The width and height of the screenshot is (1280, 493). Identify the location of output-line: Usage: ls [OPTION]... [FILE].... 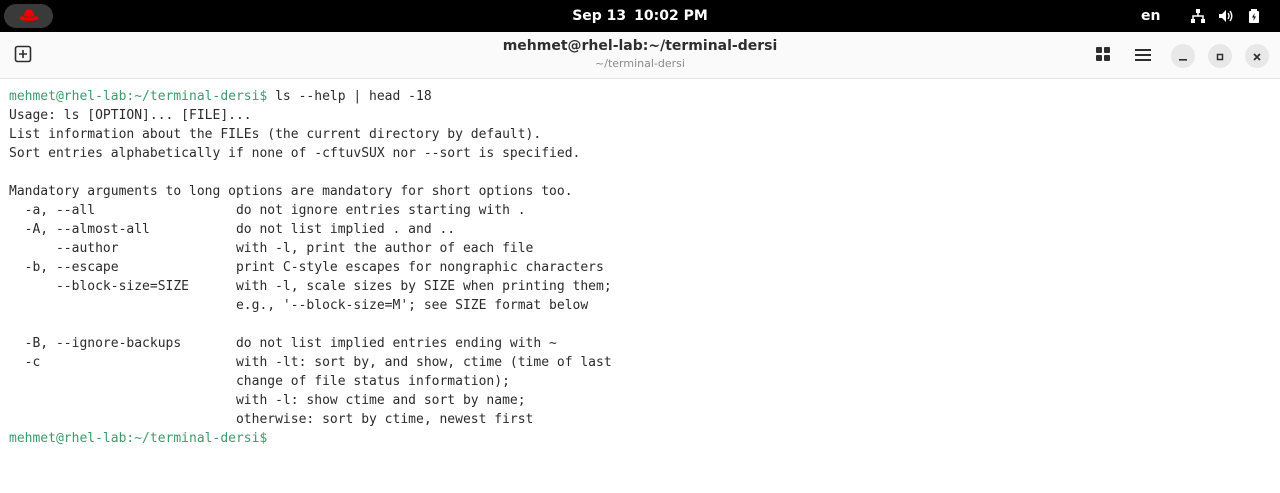
(130, 115).